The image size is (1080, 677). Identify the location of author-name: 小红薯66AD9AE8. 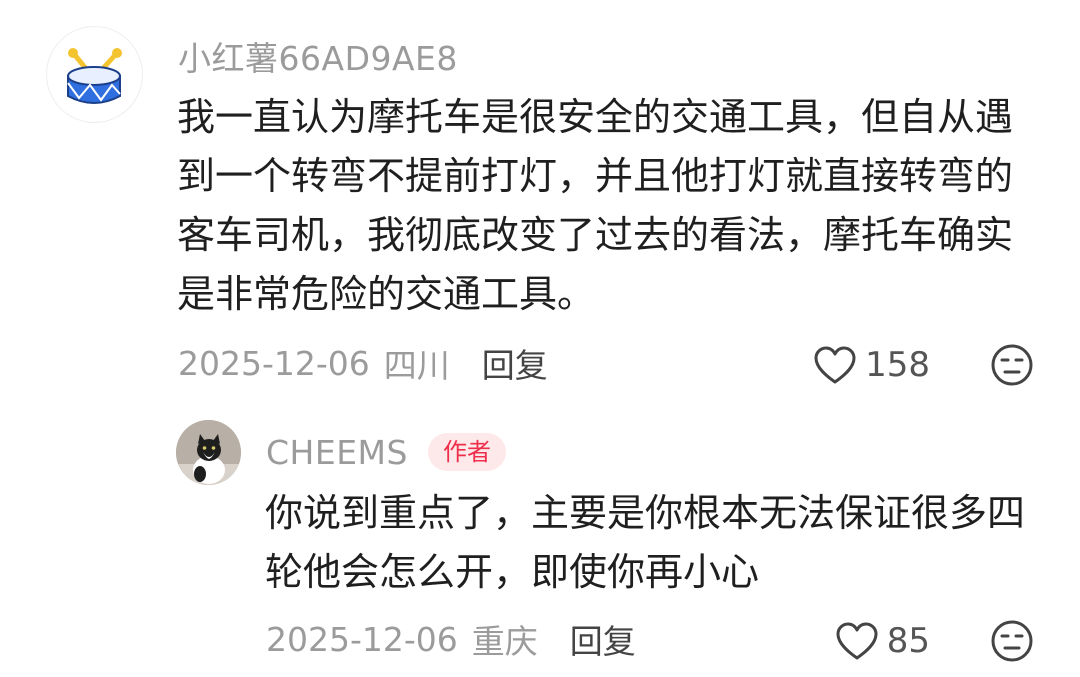
(318, 56).